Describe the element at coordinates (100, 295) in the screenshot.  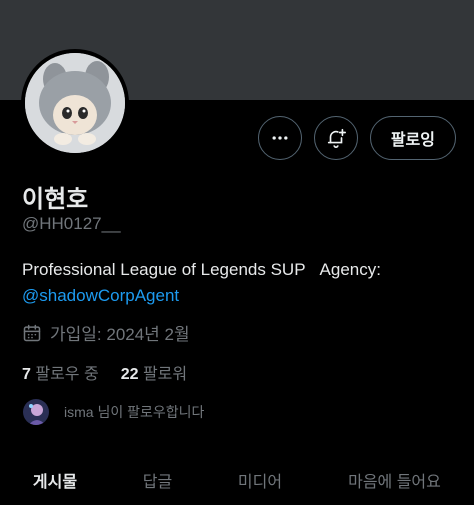
I see `bio-mention-link: @shadowCorpAgent` at that location.